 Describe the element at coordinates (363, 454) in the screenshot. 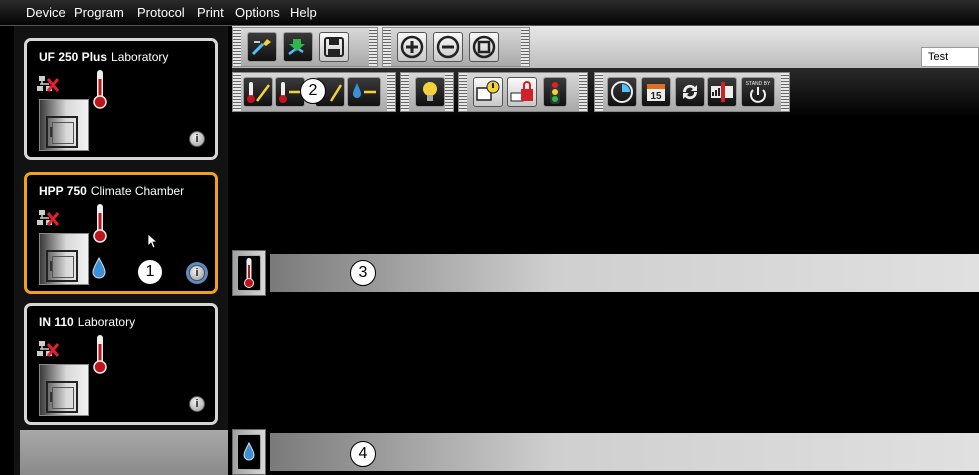

I see `callout-4: 4` at that location.